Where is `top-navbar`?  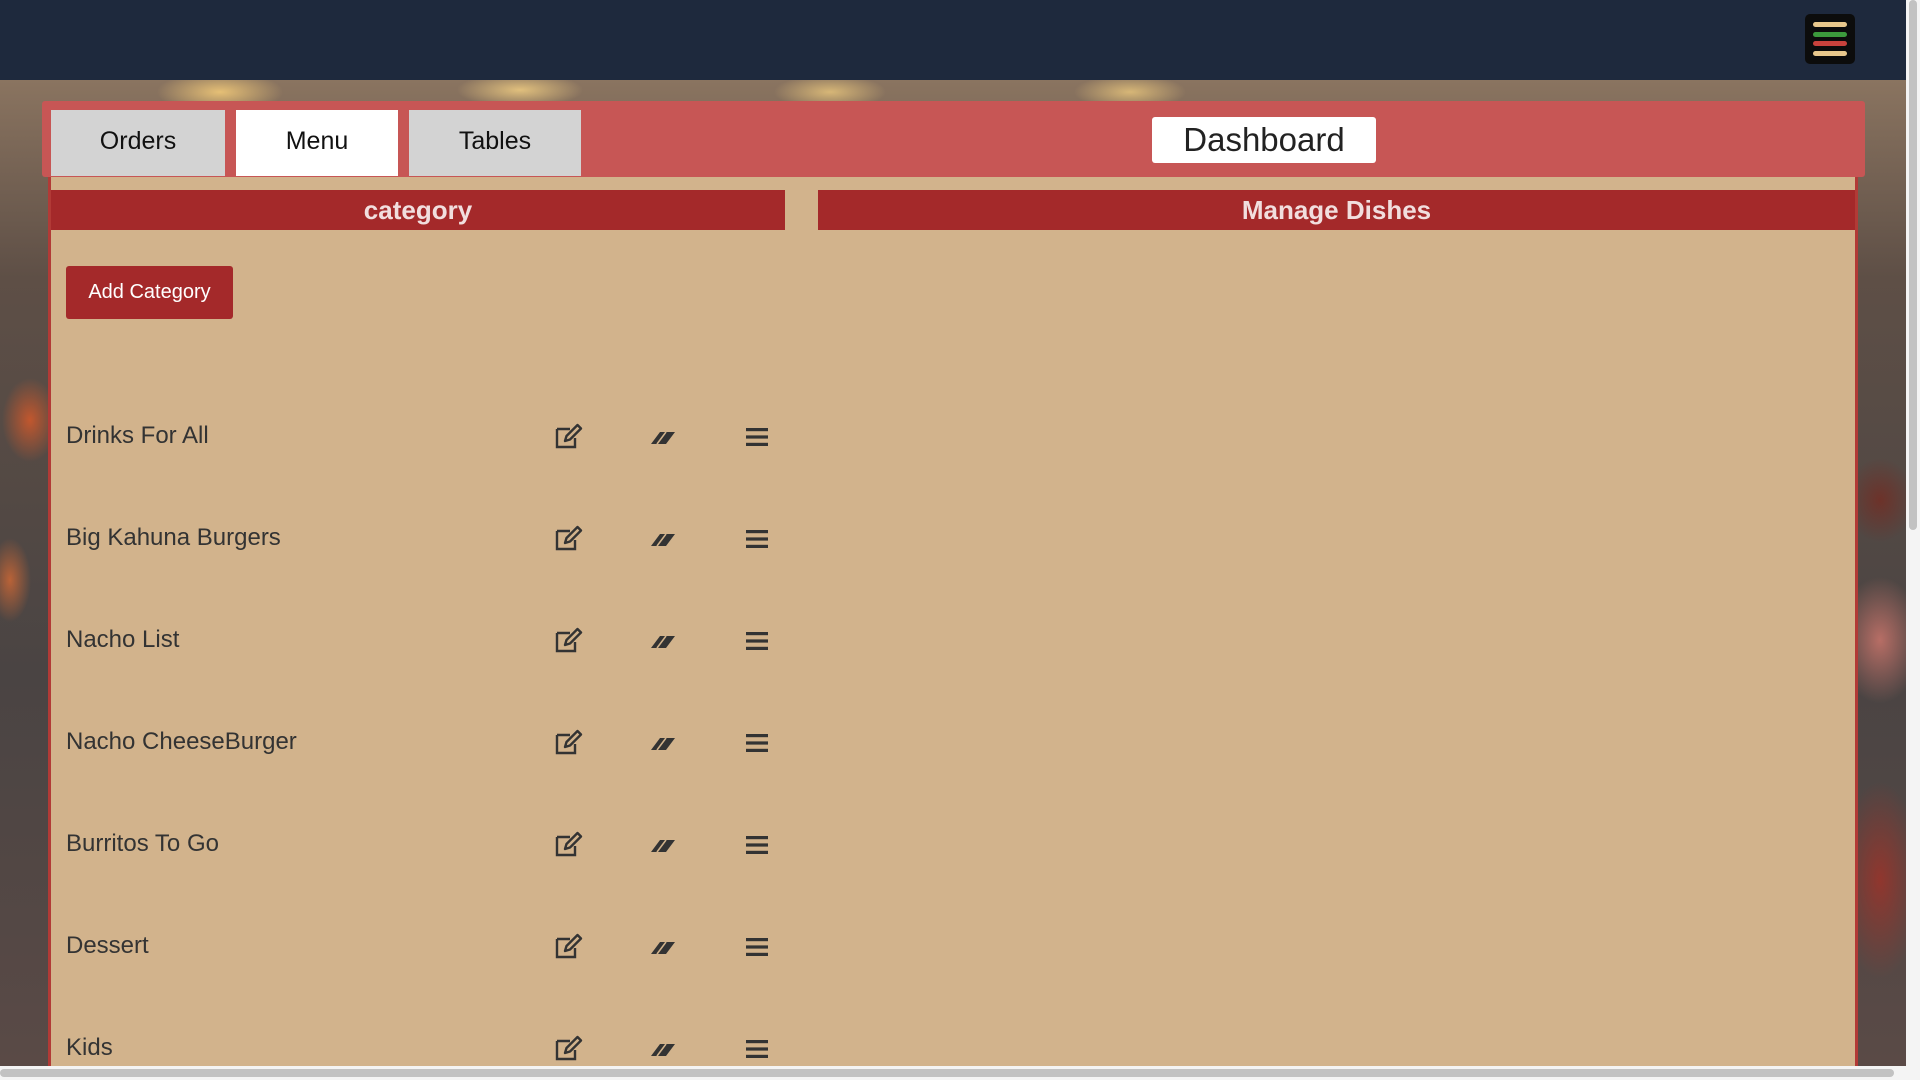 top-navbar is located at coordinates (953, 40).